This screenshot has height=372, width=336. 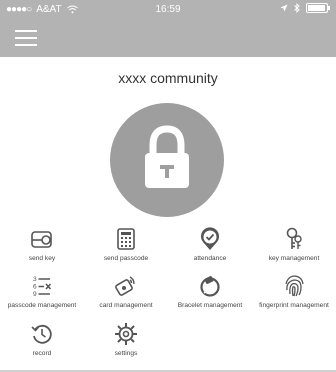 What do you see at coordinates (35, 279) in the screenshot?
I see `svg-text: 3` at bounding box center [35, 279].